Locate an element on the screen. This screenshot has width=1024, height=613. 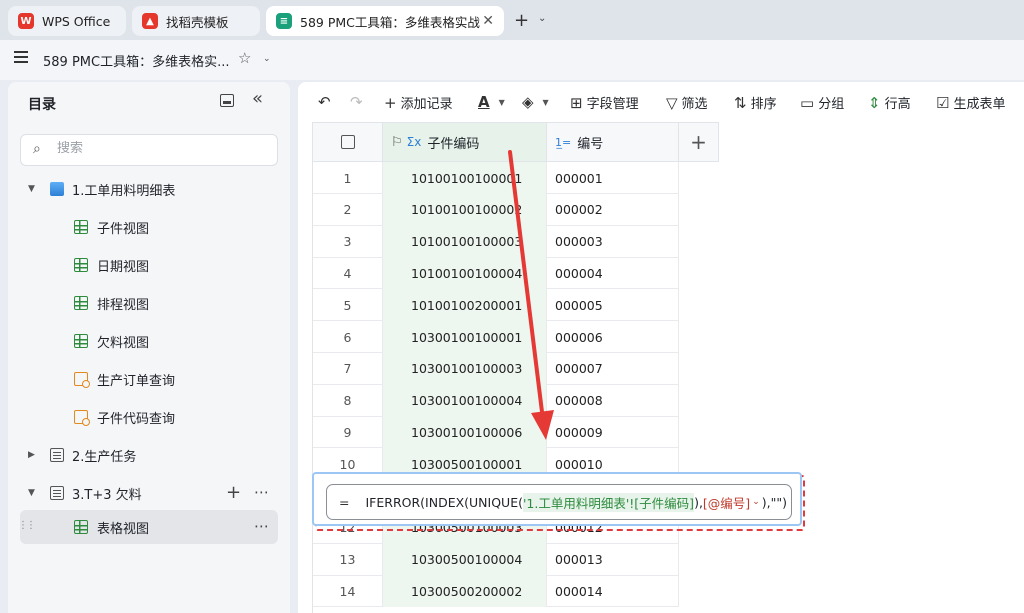
add-column-button: + is located at coordinates (699, 142).